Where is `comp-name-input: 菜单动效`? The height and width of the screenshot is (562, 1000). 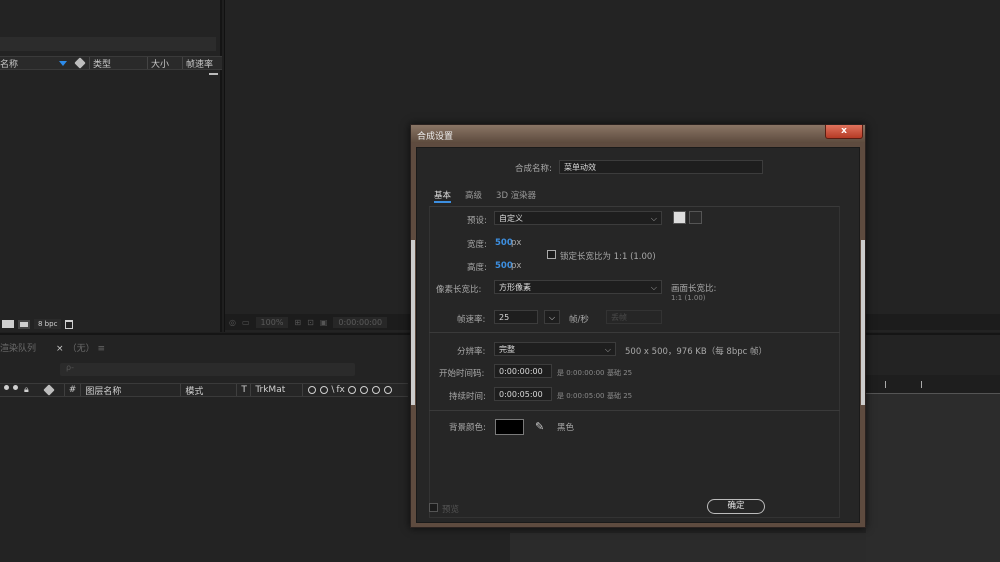 comp-name-input: 菜单动效 is located at coordinates (661, 167).